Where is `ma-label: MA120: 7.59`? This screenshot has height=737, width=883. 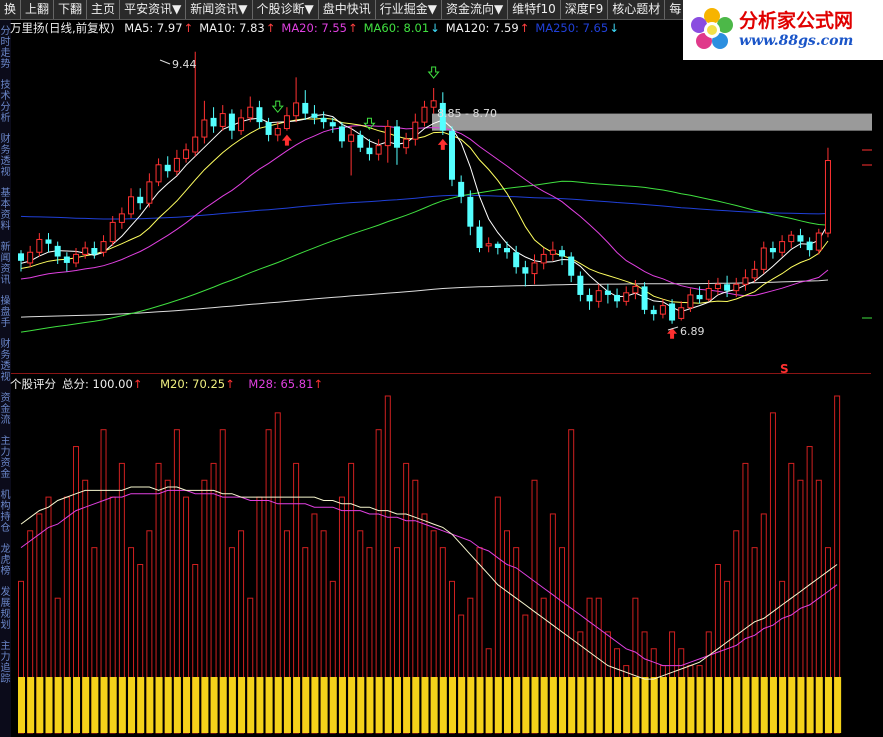 ma-label: MA120: 7.59 is located at coordinates (482, 28).